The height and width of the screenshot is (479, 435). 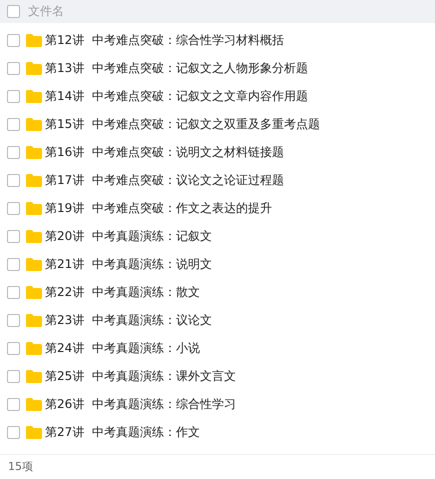 I want to click on file-name: 第23讲 中考真题演练：议论文, so click(x=128, y=320).